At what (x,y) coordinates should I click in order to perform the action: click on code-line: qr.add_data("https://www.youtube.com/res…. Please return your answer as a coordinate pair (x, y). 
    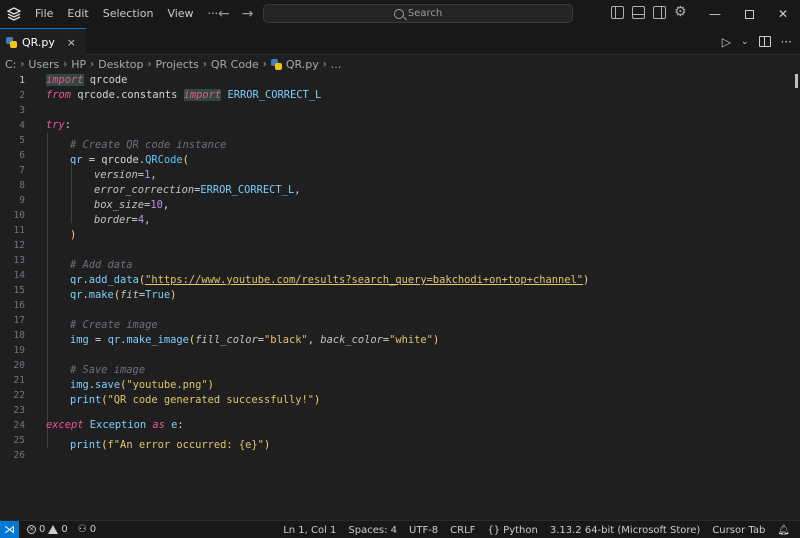
    Looking at the image, I should click on (317, 277).